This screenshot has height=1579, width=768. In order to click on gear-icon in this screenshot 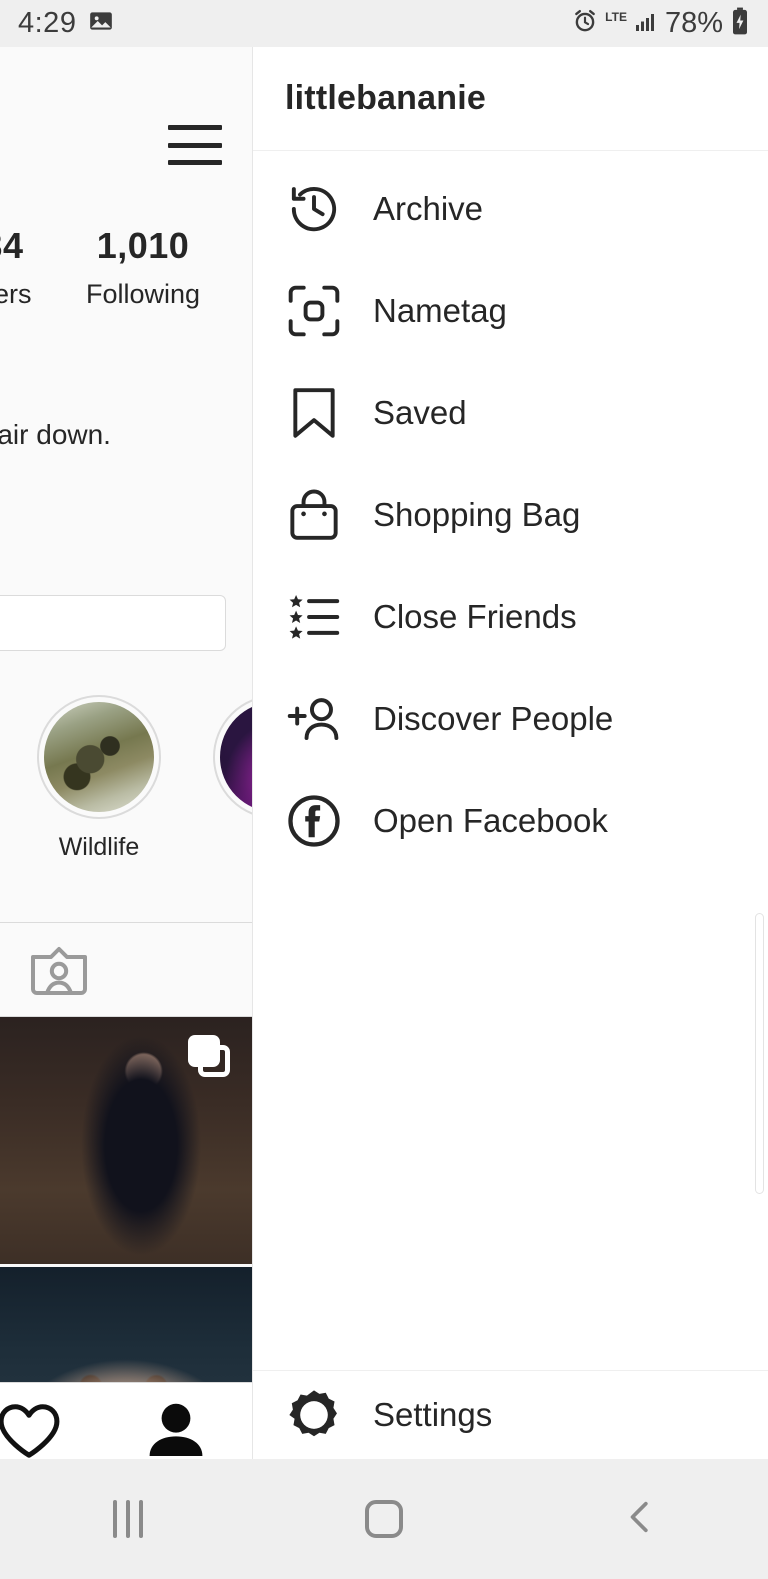, I will do `click(314, 1415)`.